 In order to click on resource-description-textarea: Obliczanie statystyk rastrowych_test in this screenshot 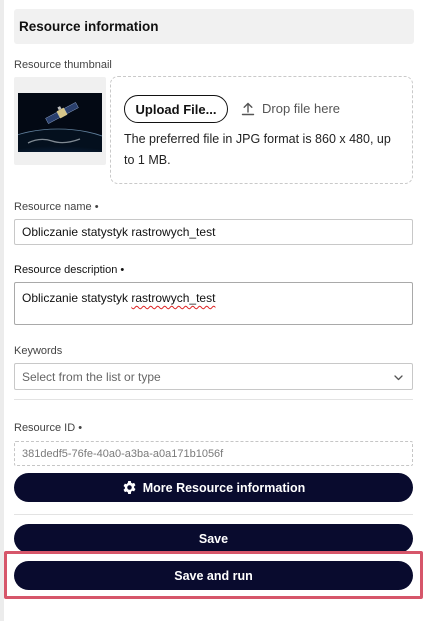, I will do `click(213, 303)`.